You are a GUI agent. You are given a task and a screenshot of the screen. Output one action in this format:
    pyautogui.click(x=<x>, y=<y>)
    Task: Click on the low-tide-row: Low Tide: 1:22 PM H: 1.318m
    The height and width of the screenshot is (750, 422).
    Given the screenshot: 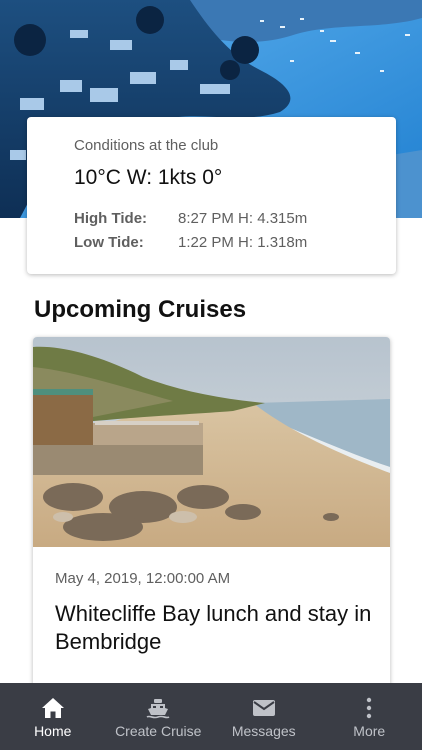 What is the action you would take?
    pyautogui.click(x=235, y=243)
    